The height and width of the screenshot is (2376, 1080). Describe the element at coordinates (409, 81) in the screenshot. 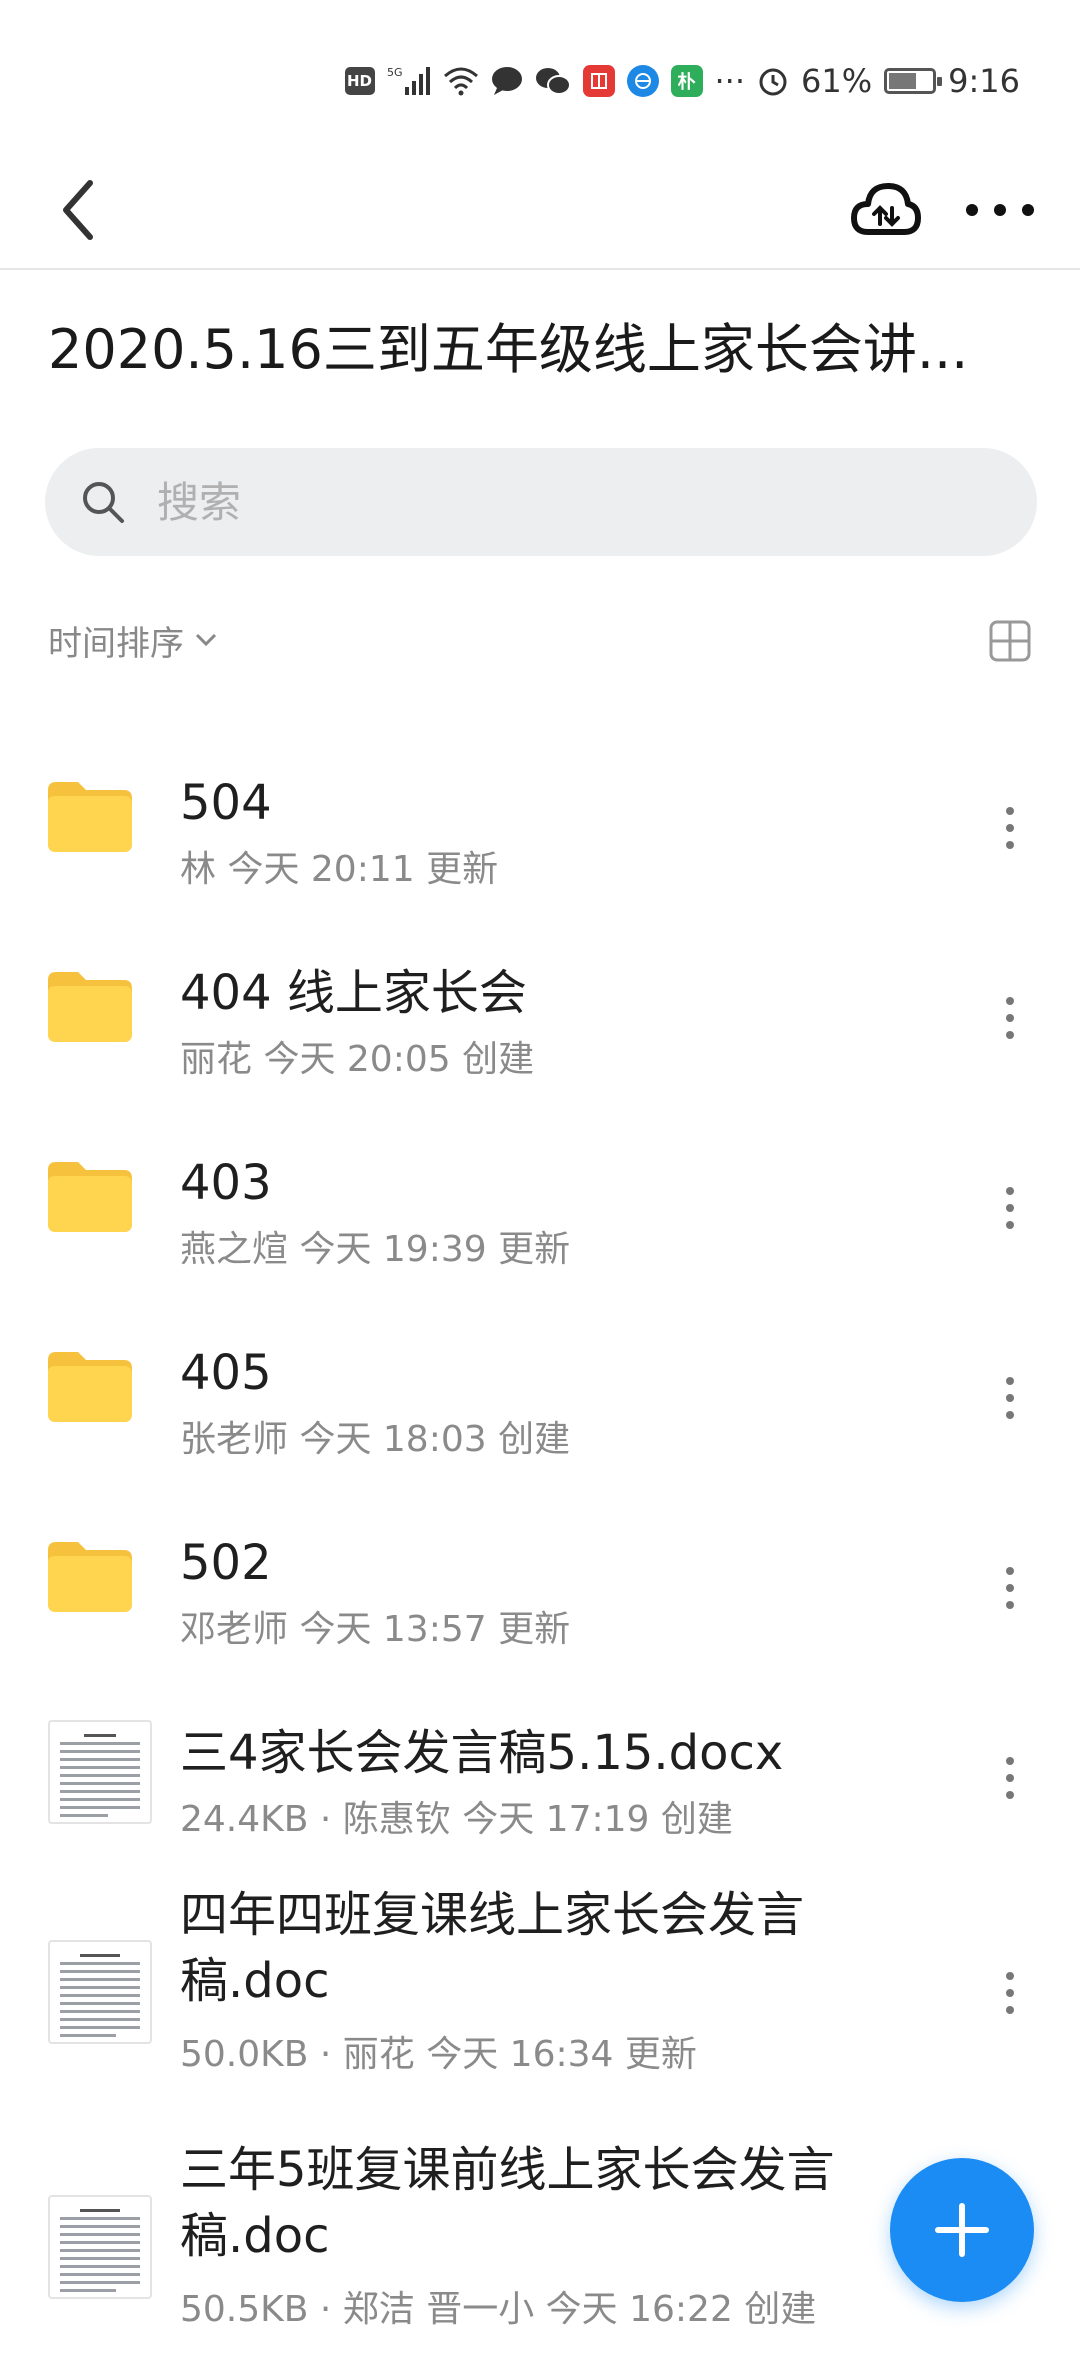

I see `signal-icon: 5G` at that location.